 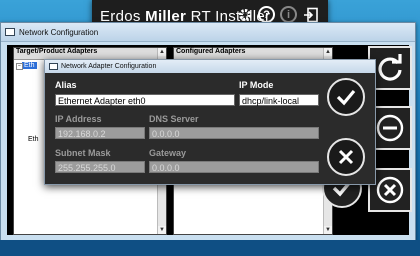 I want to click on window-title: Network Configuration, so click(x=59, y=32).